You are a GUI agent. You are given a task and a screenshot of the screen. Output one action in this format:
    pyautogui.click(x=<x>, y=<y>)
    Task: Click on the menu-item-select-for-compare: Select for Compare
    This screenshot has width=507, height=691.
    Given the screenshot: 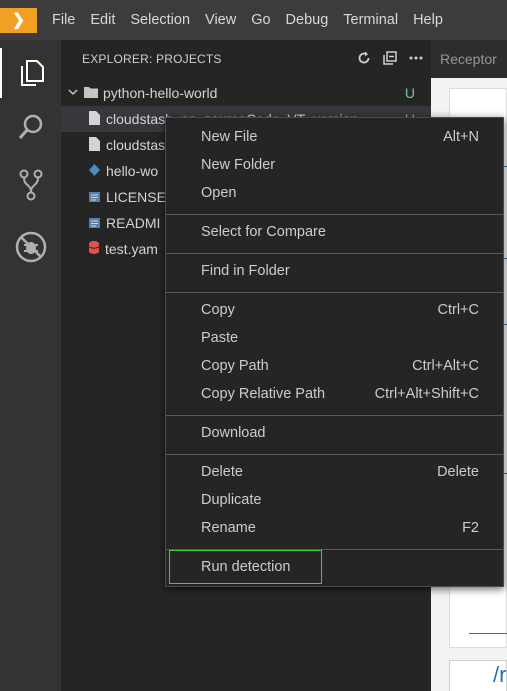 What is the action you would take?
    pyautogui.click(x=334, y=232)
    